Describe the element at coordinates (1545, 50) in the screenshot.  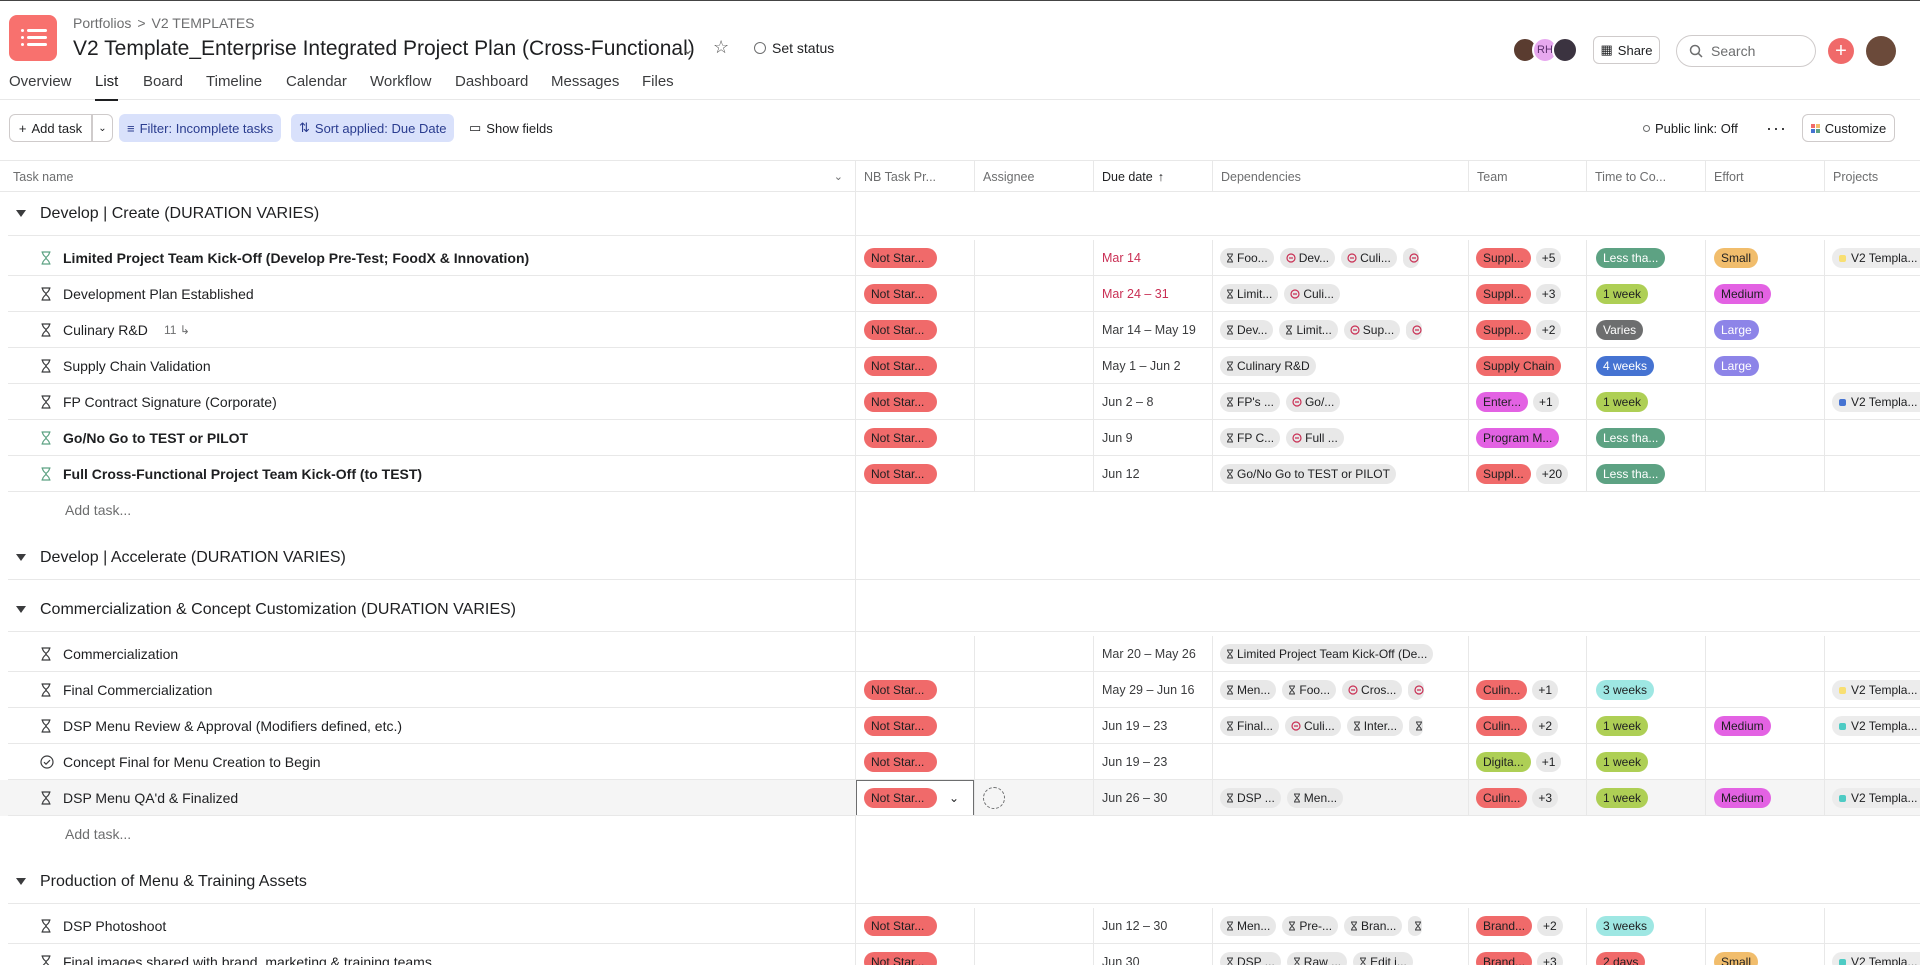
I see `member-avatars: RH` at that location.